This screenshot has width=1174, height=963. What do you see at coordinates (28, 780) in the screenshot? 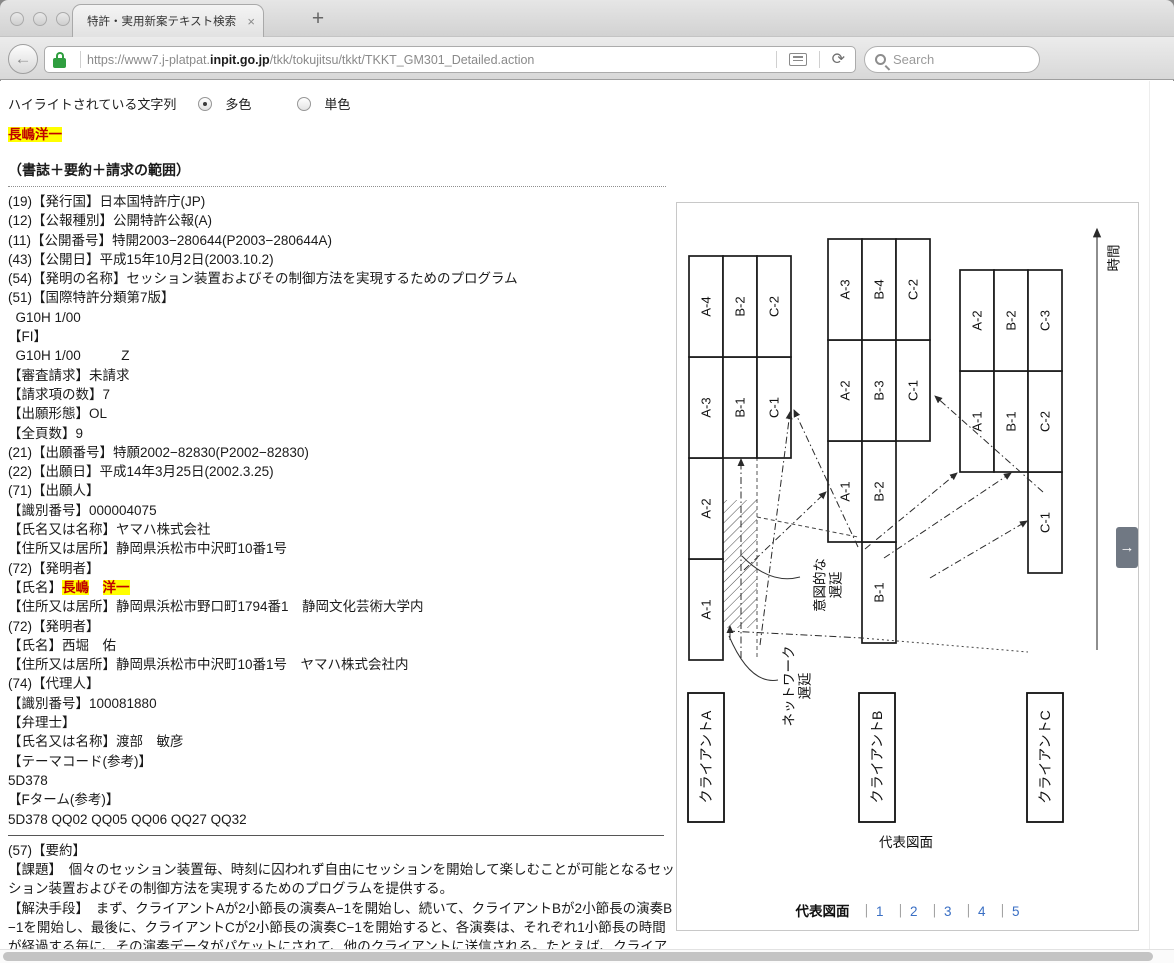
I see `document-line: 5D378` at bounding box center [28, 780].